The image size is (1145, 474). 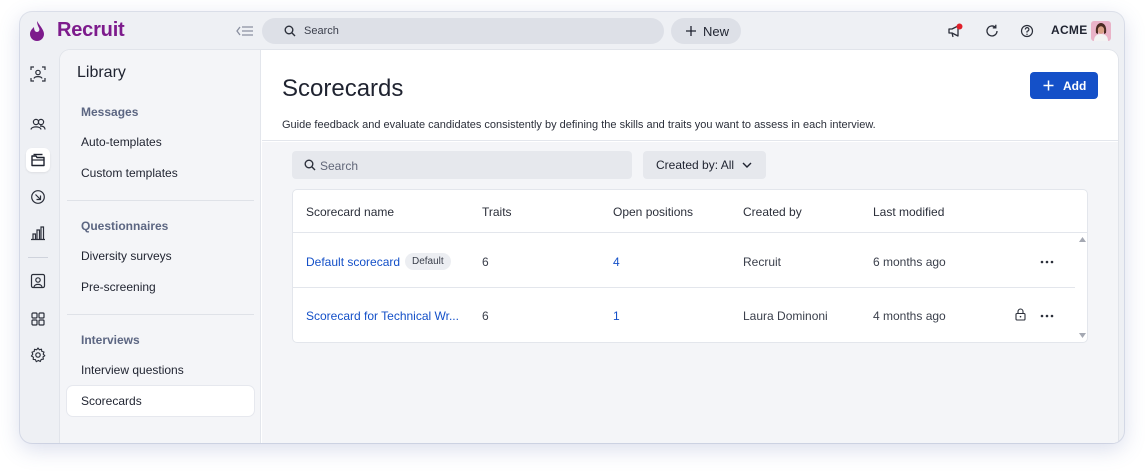 I want to click on refresh-icon, so click(x=992, y=31).